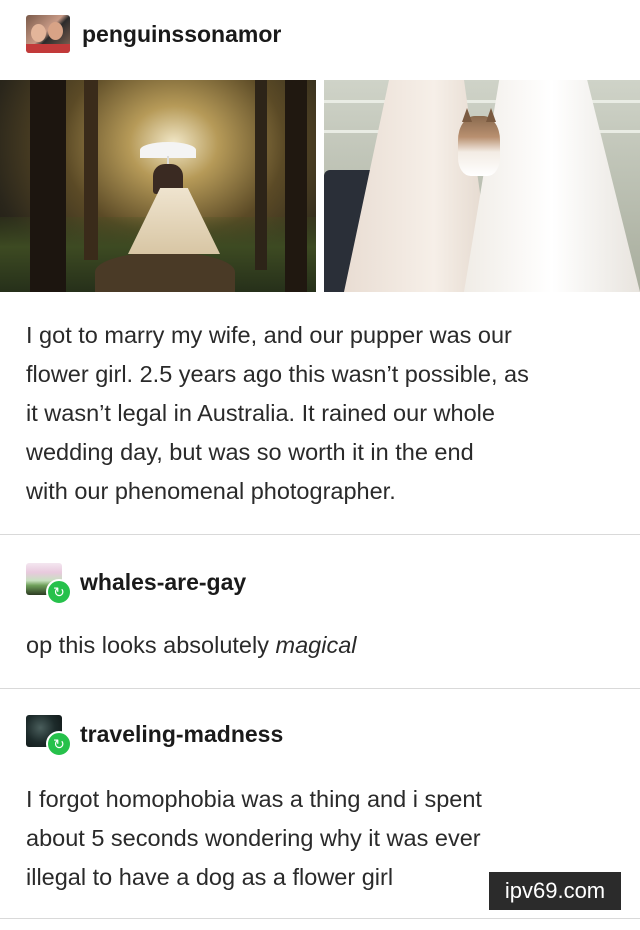  I want to click on op-avatar, so click(48, 34).